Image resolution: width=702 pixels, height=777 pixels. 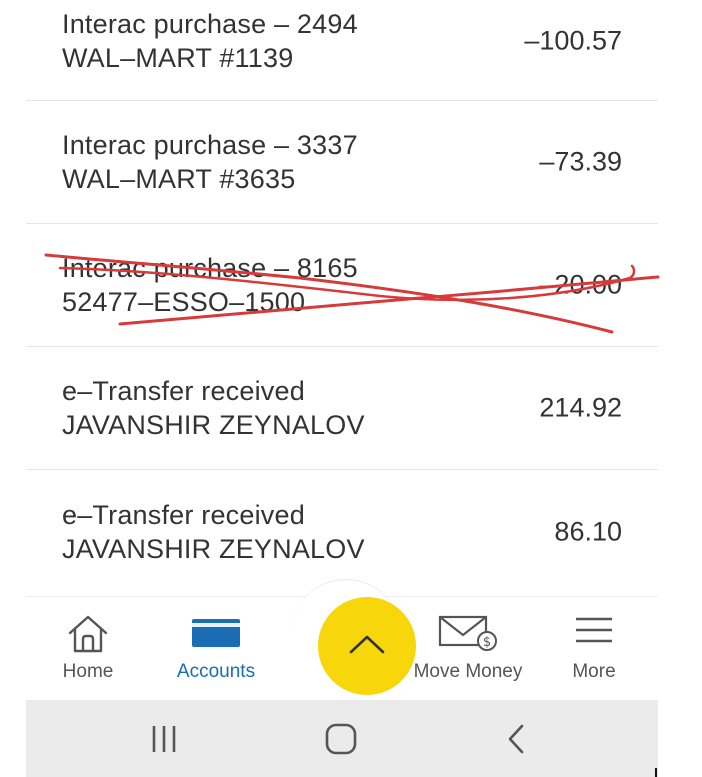 I want to click on transaction-description: Interac purchase – 3337 WAL–MART #3635, so click(x=210, y=162).